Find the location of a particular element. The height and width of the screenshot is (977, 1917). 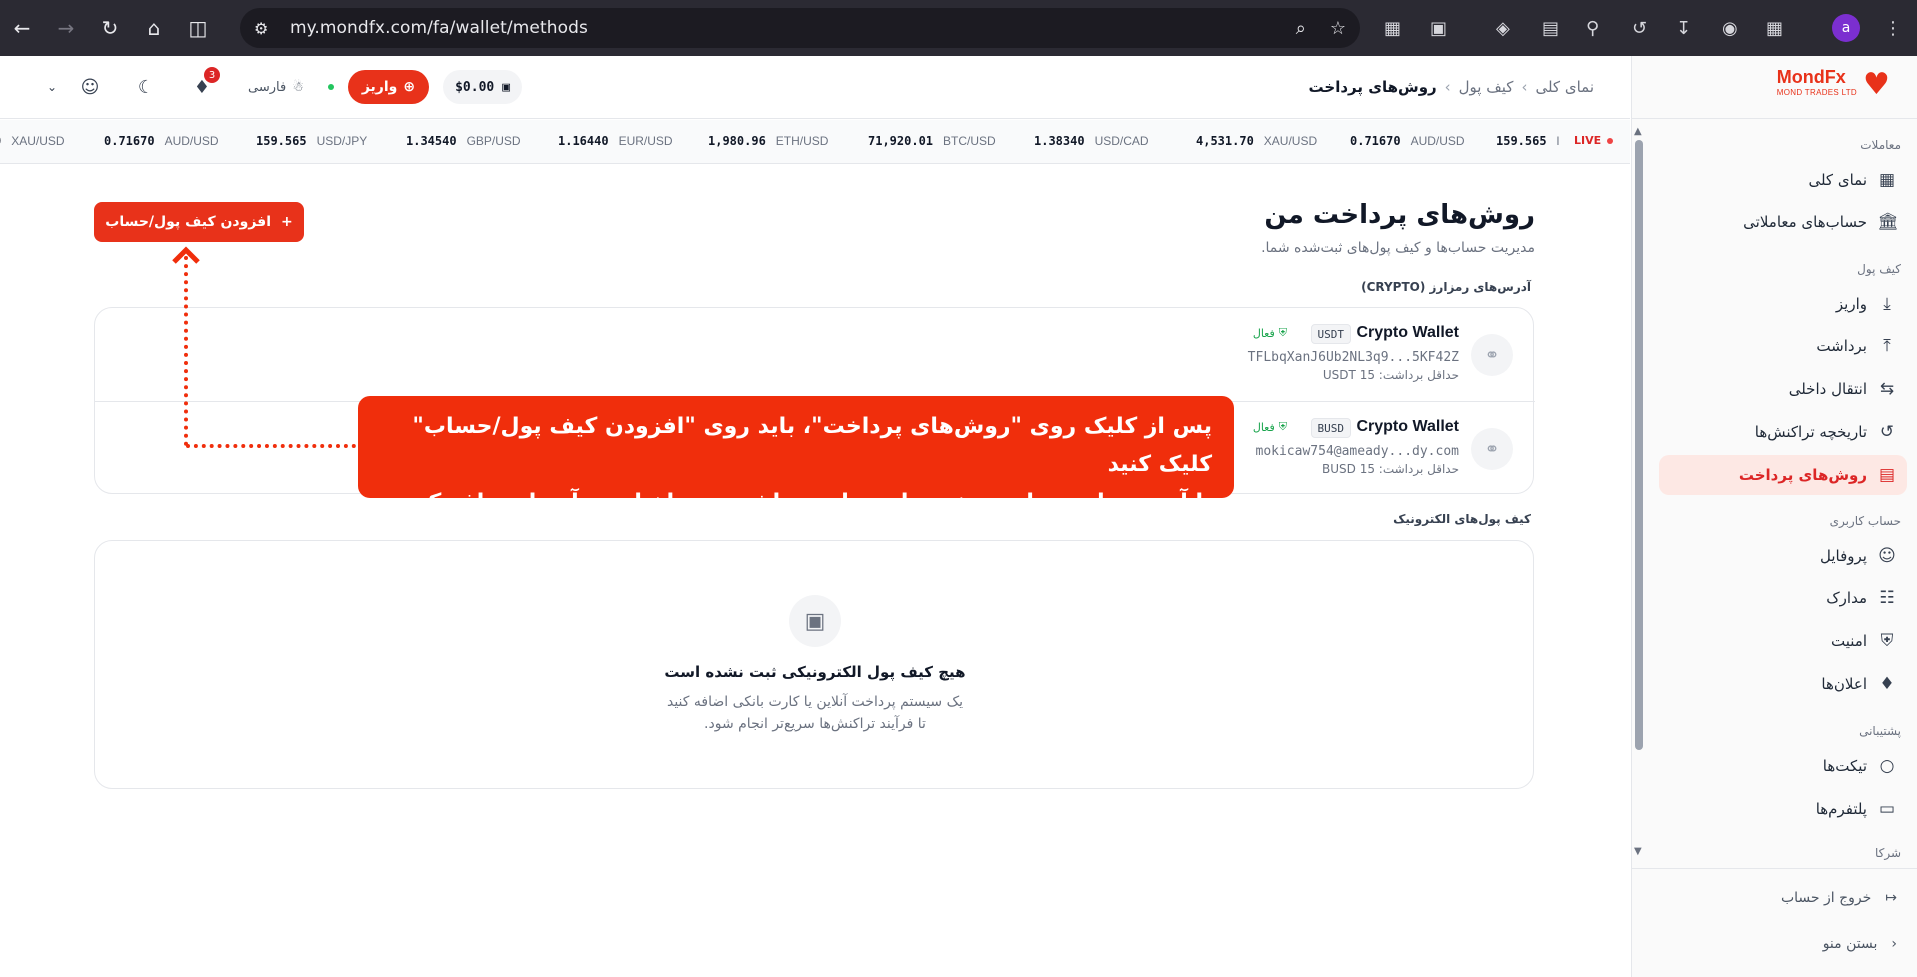

user-icon: ☺ is located at coordinates (1887, 556).